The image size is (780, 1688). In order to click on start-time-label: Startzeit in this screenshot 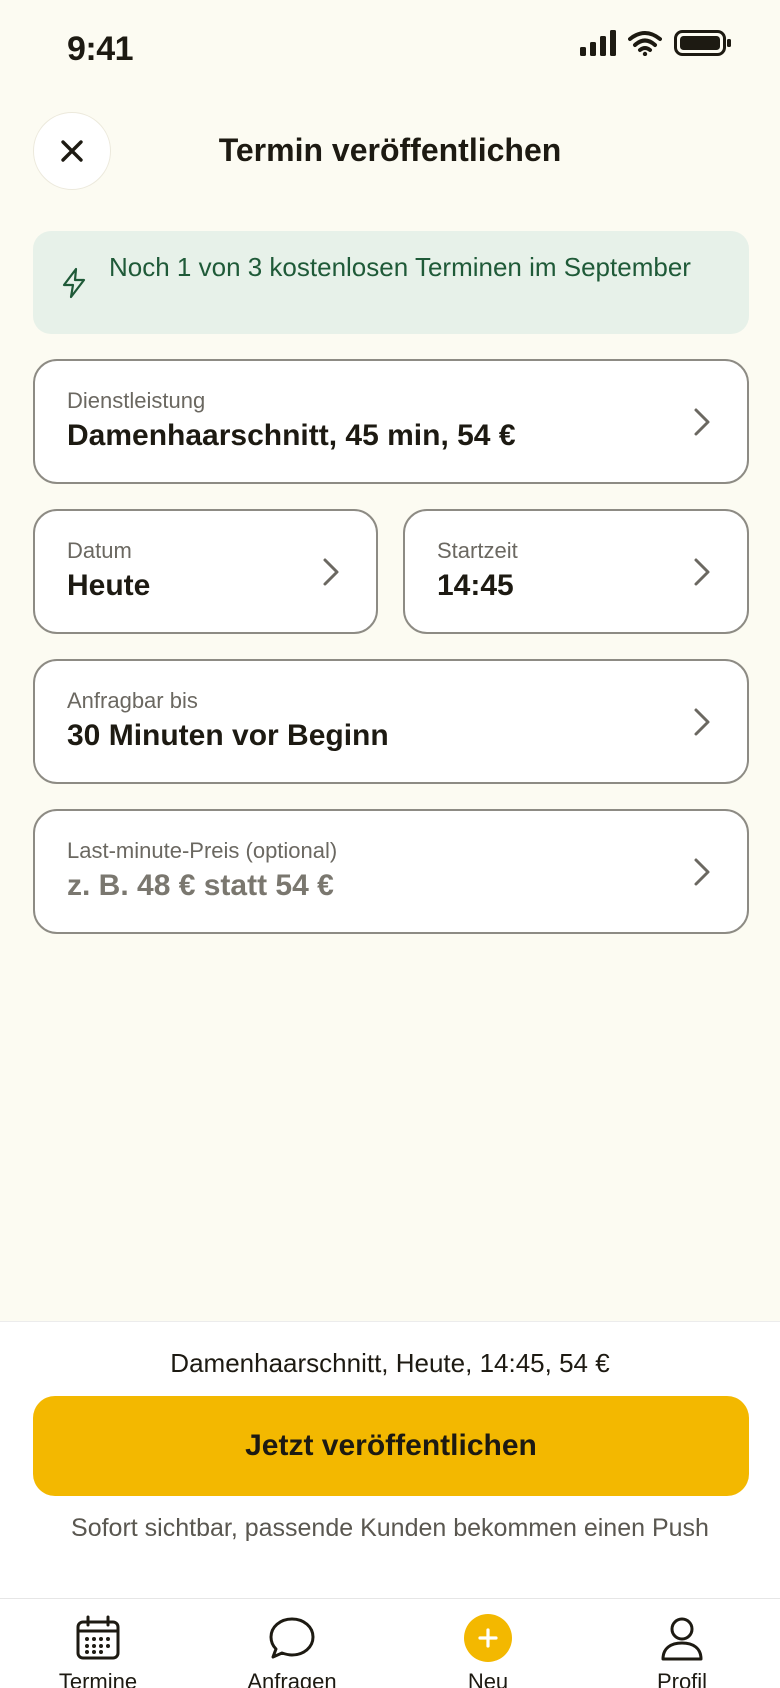, I will do `click(477, 550)`.